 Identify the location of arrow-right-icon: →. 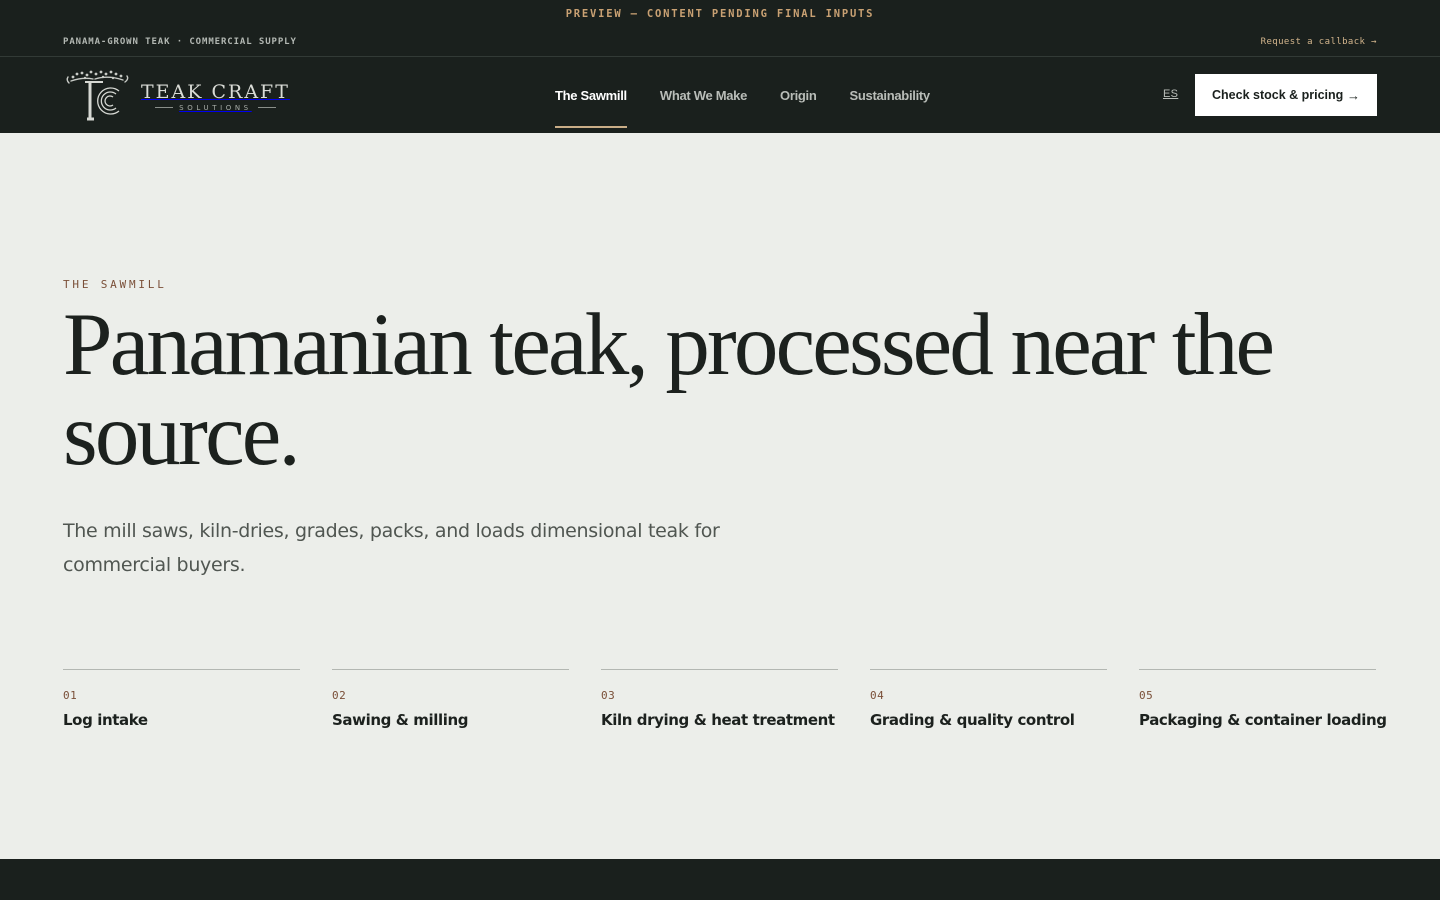
(1353, 95).